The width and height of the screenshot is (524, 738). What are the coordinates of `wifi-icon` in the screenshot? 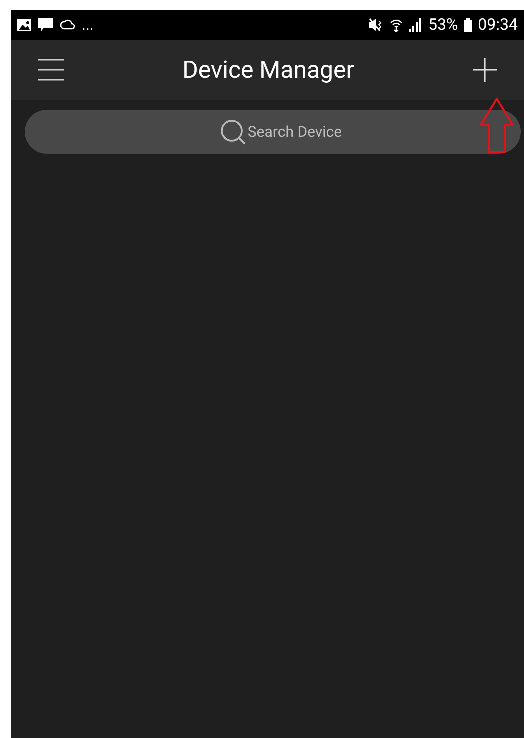 It's located at (397, 25).